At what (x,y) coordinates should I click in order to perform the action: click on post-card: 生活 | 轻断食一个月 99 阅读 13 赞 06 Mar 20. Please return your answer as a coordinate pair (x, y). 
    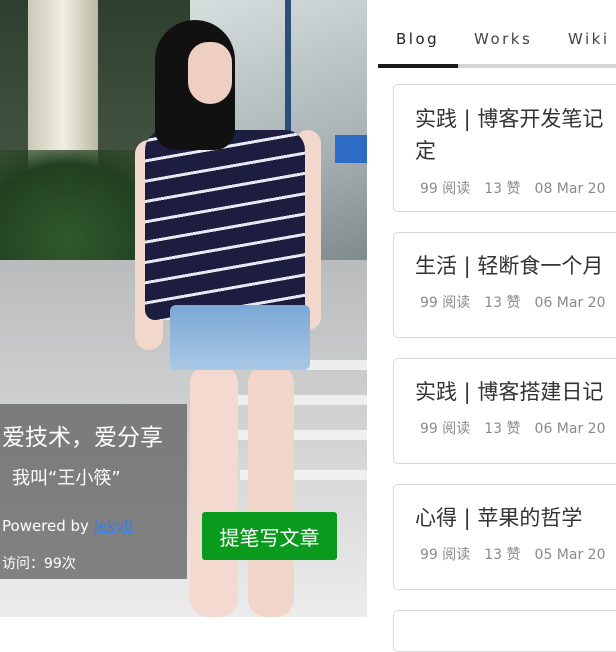
    Looking at the image, I should click on (504, 285).